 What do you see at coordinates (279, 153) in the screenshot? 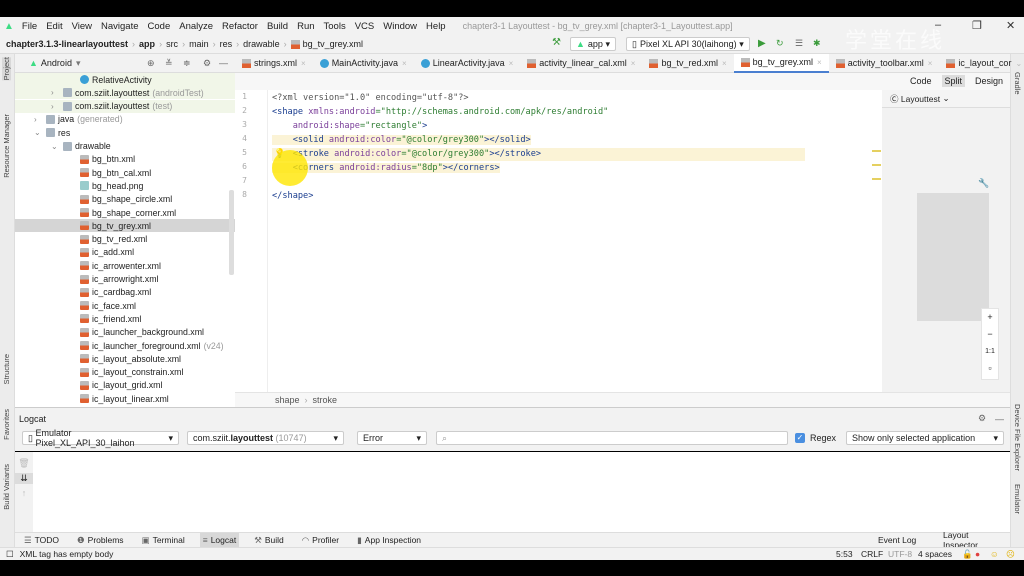
I see `lightbulb-icon: 💡` at bounding box center [279, 153].